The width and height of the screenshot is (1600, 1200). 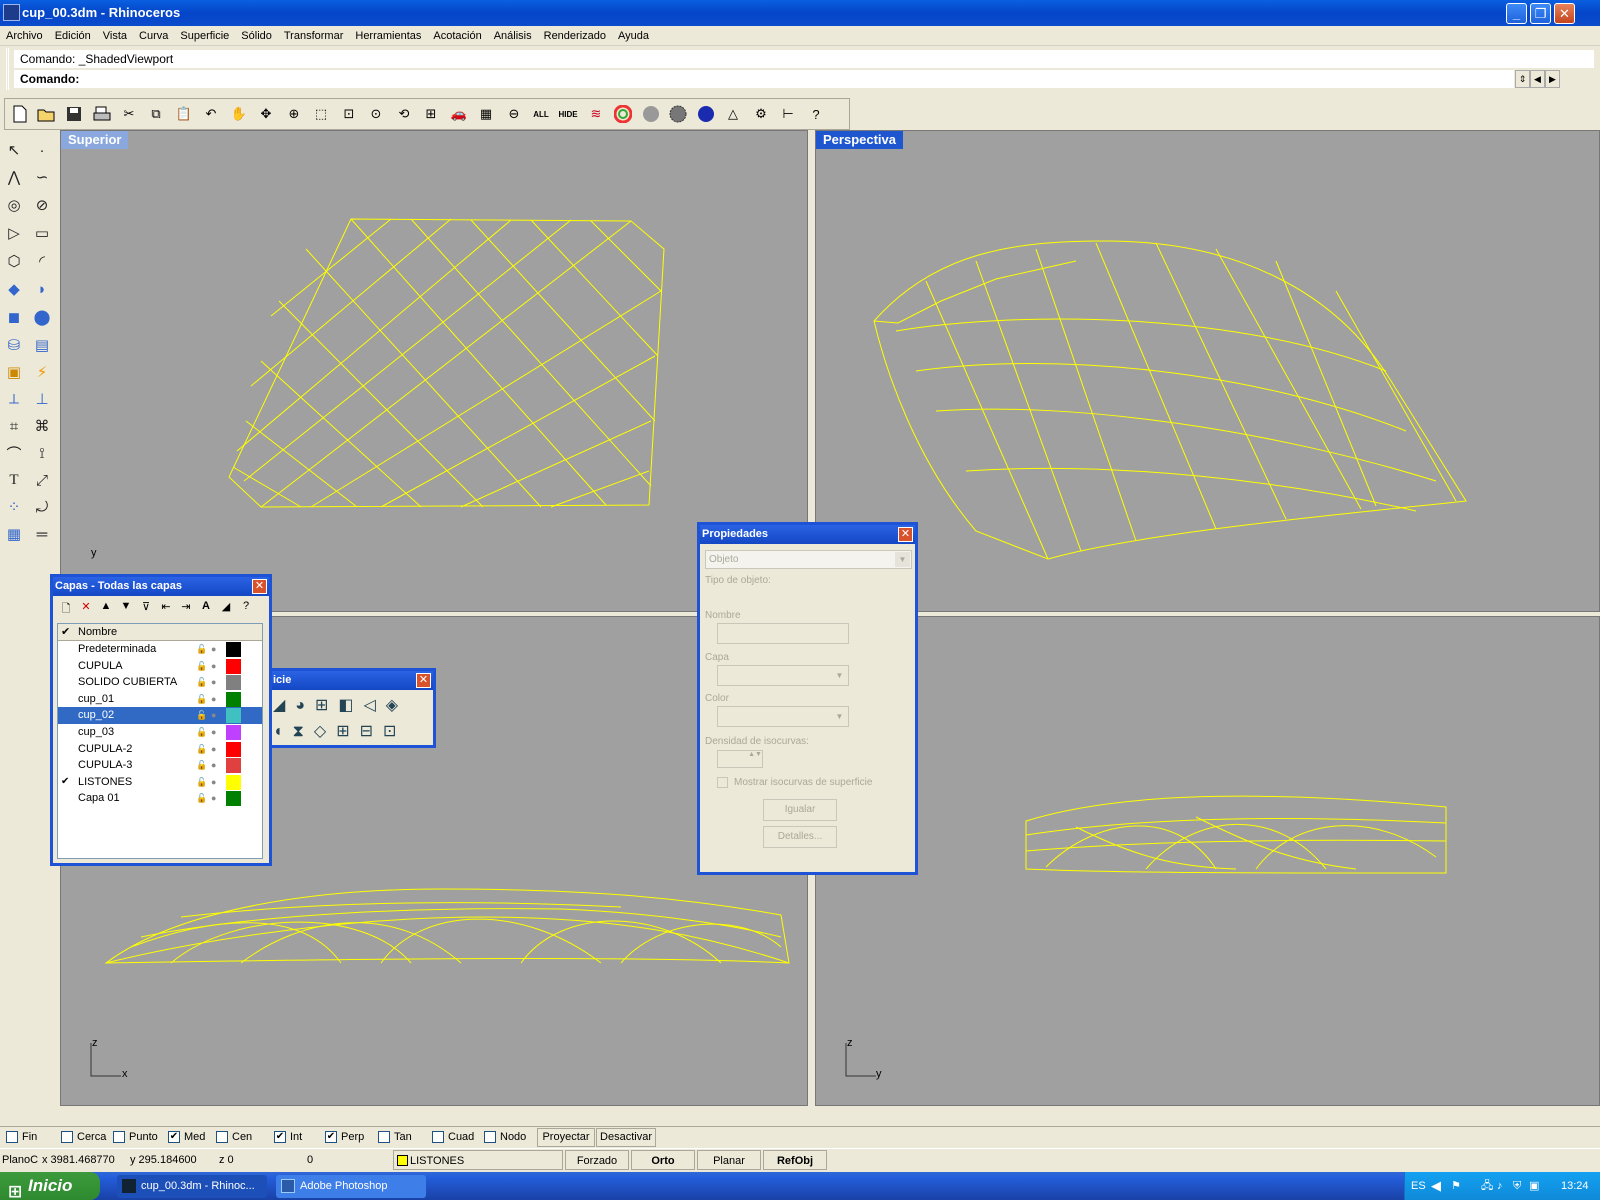 What do you see at coordinates (1487, 1186) in the screenshot?
I see `network-icon: 🖧` at bounding box center [1487, 1186].